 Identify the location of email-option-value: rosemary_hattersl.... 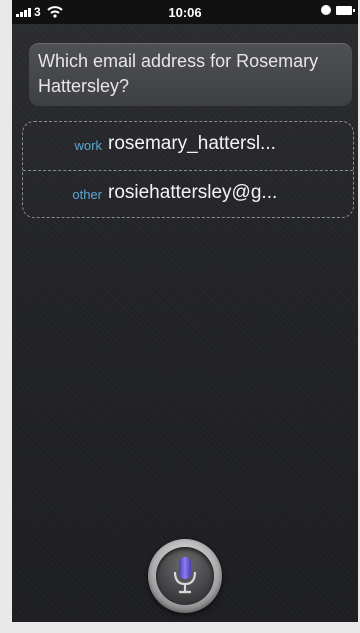
(192, 143).